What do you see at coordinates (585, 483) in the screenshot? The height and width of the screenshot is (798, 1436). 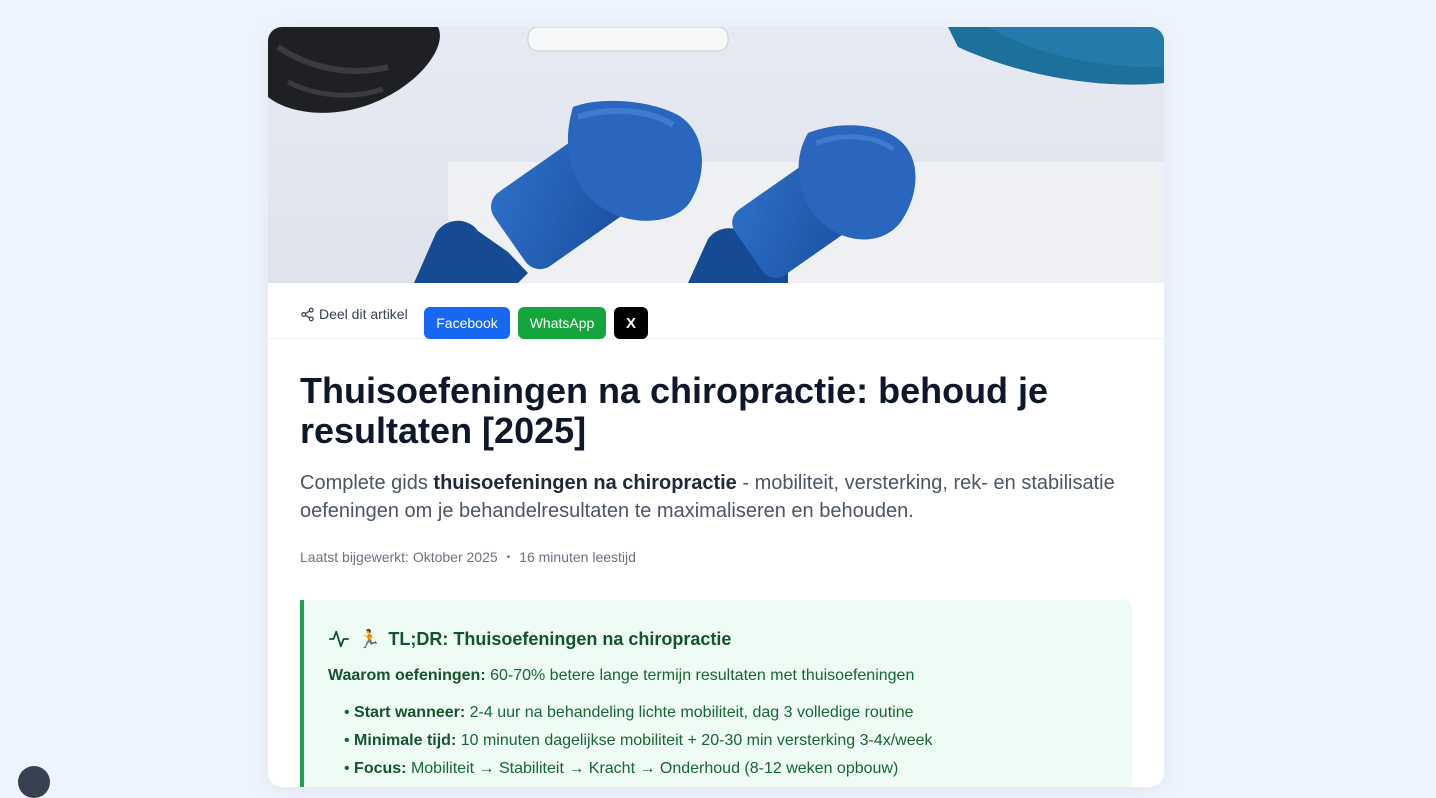 I see `lead-keyword: thuisoefeningen na chiropractie` at bounding box center [585, 483].